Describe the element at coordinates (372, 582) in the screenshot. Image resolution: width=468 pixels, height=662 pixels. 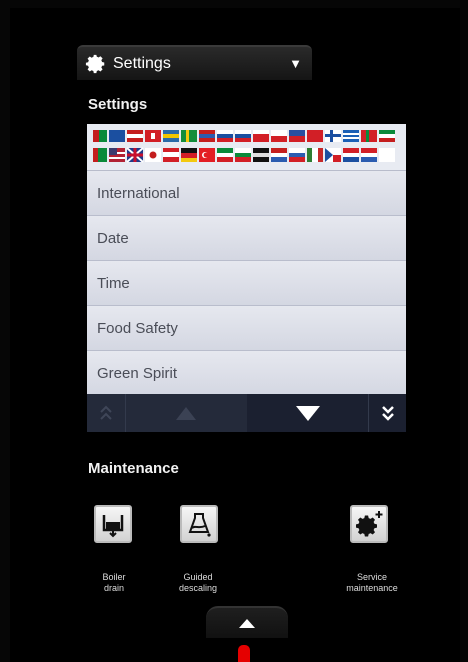
I see `service-maintenance-label: Service maintenance` at that location.